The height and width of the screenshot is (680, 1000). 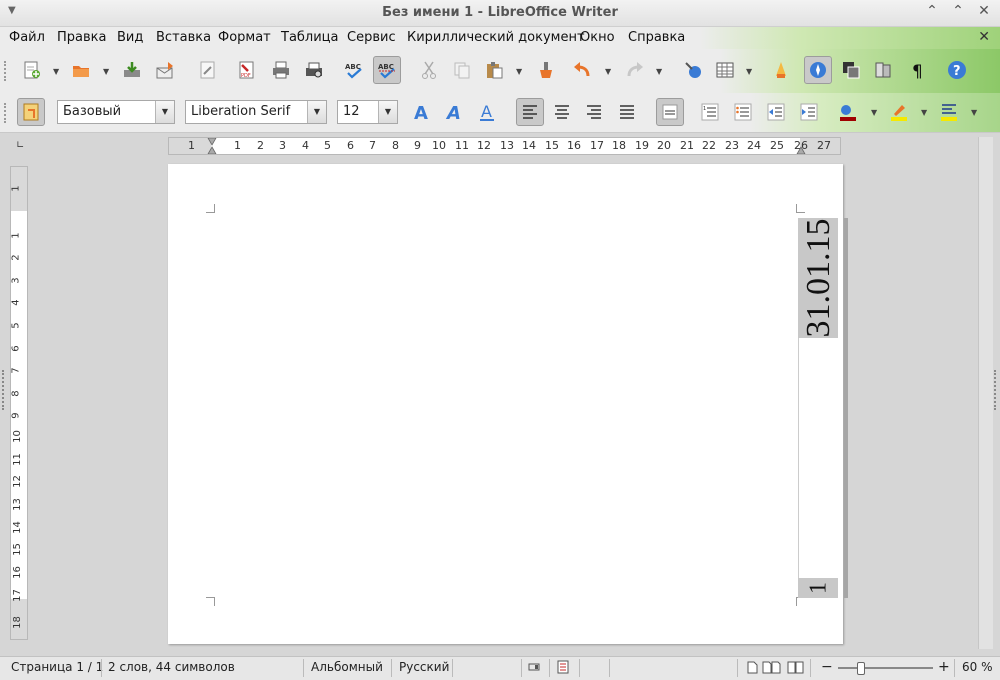 What do you see at coordinates (367, 112) in the screenshot?
I see `font-size-select: 12 ▼` at bounding box center [367, 112].